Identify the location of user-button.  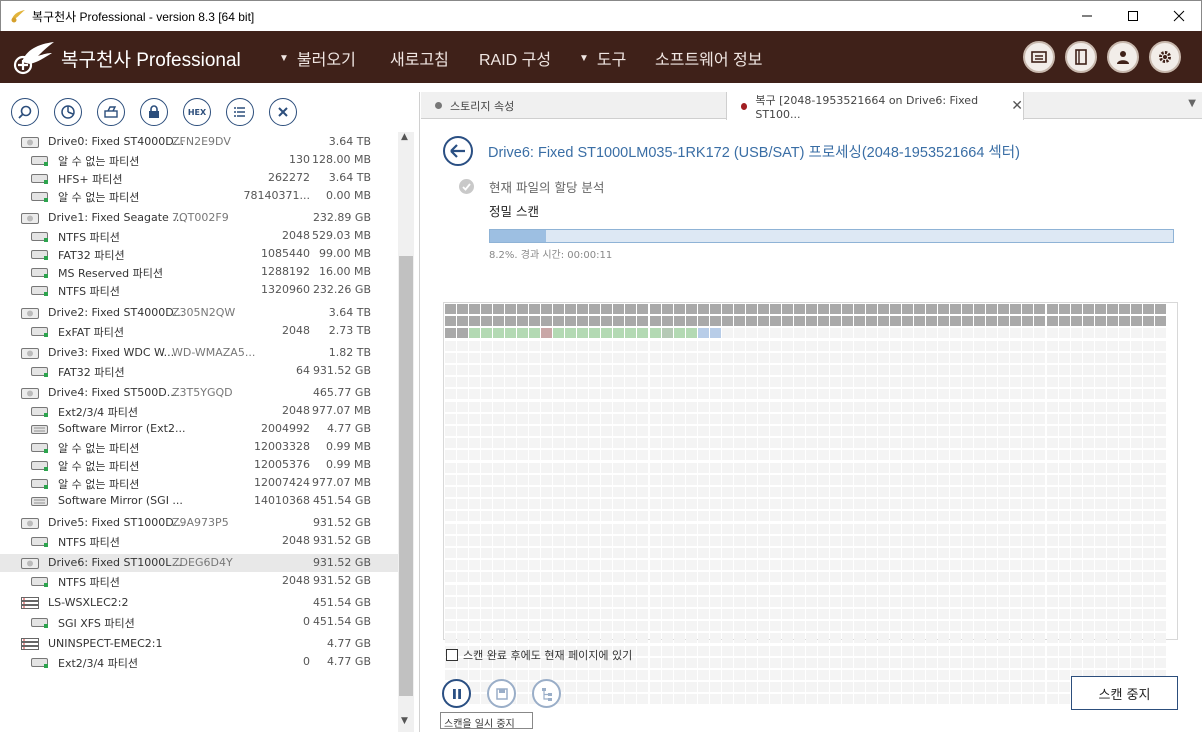
(1123, 57).